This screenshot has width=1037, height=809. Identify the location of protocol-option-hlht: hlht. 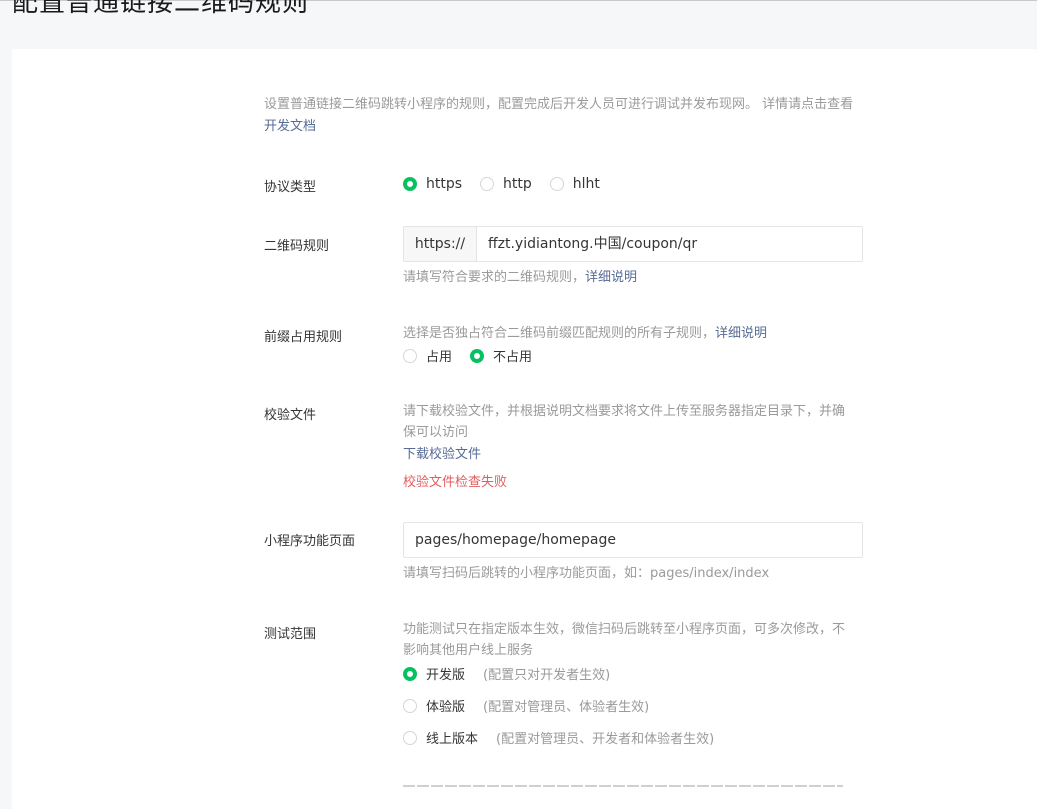
(574, 184).